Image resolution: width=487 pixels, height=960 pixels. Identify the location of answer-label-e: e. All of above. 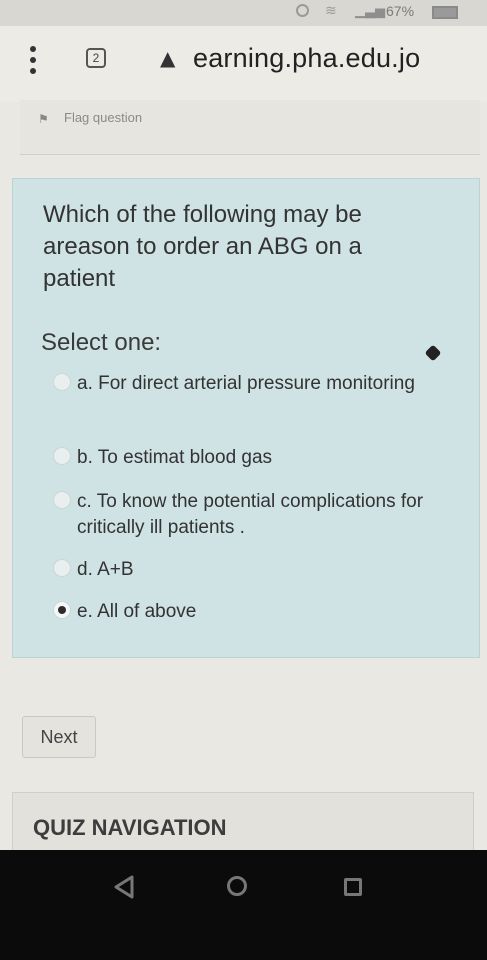
(267, 612).